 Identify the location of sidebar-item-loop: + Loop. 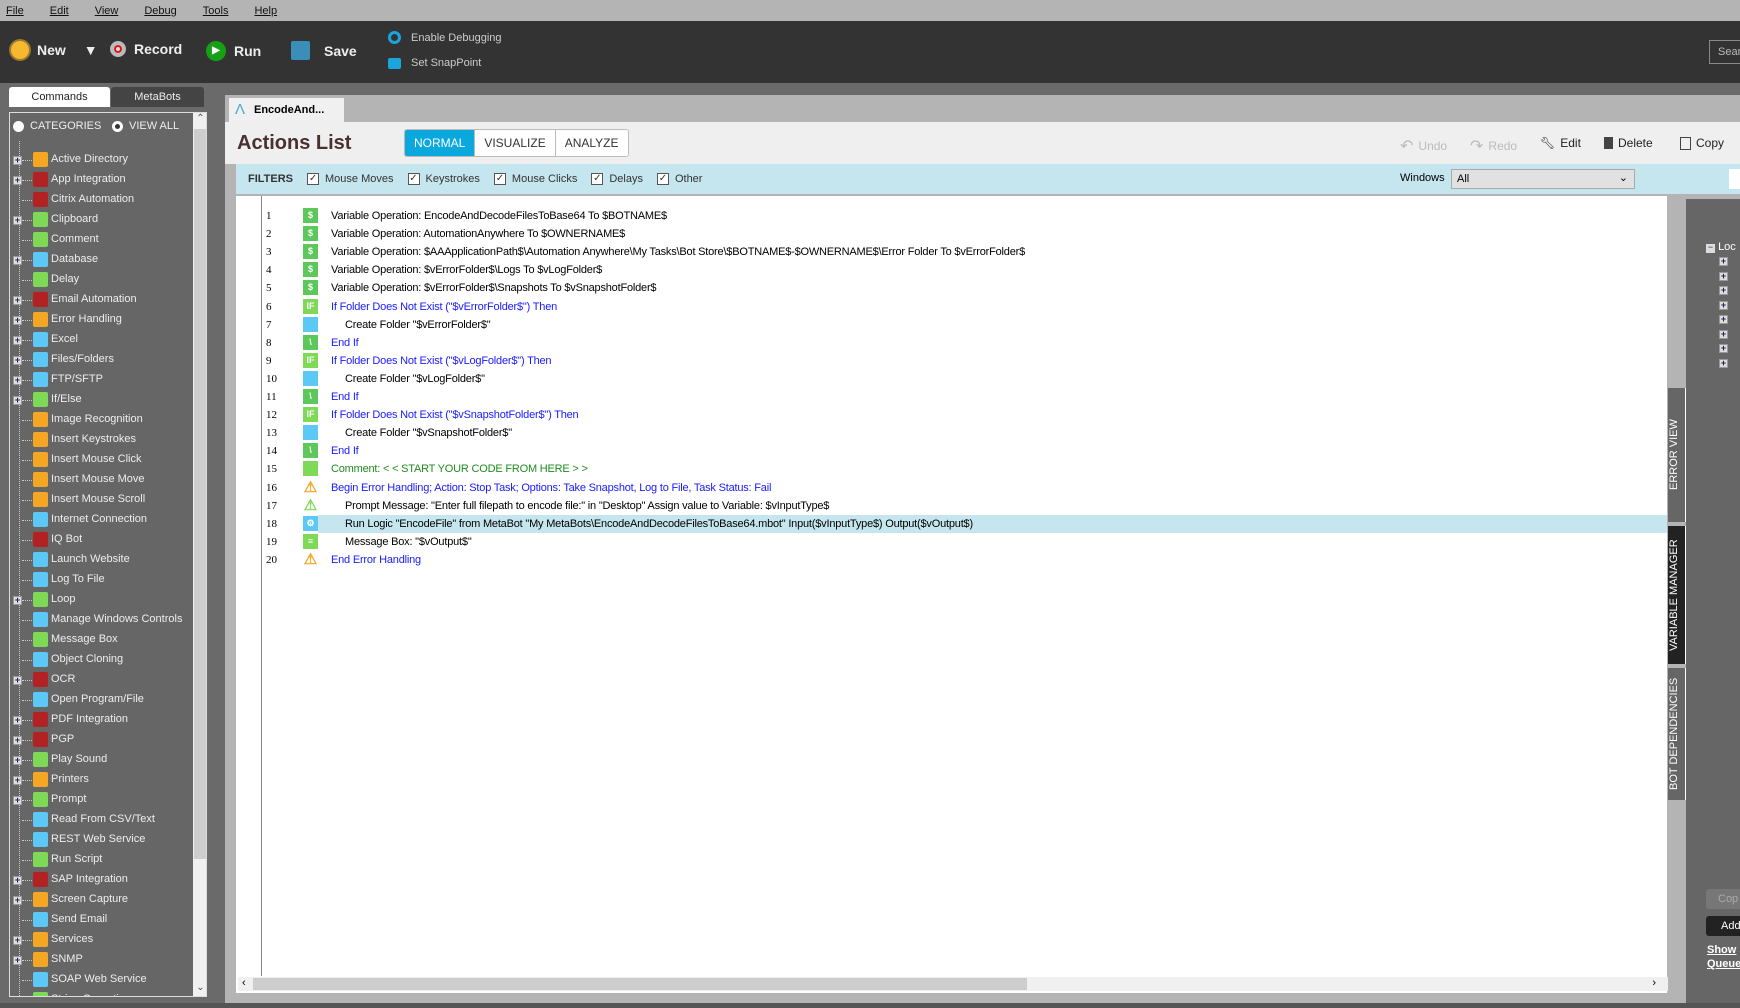
(100, 600).